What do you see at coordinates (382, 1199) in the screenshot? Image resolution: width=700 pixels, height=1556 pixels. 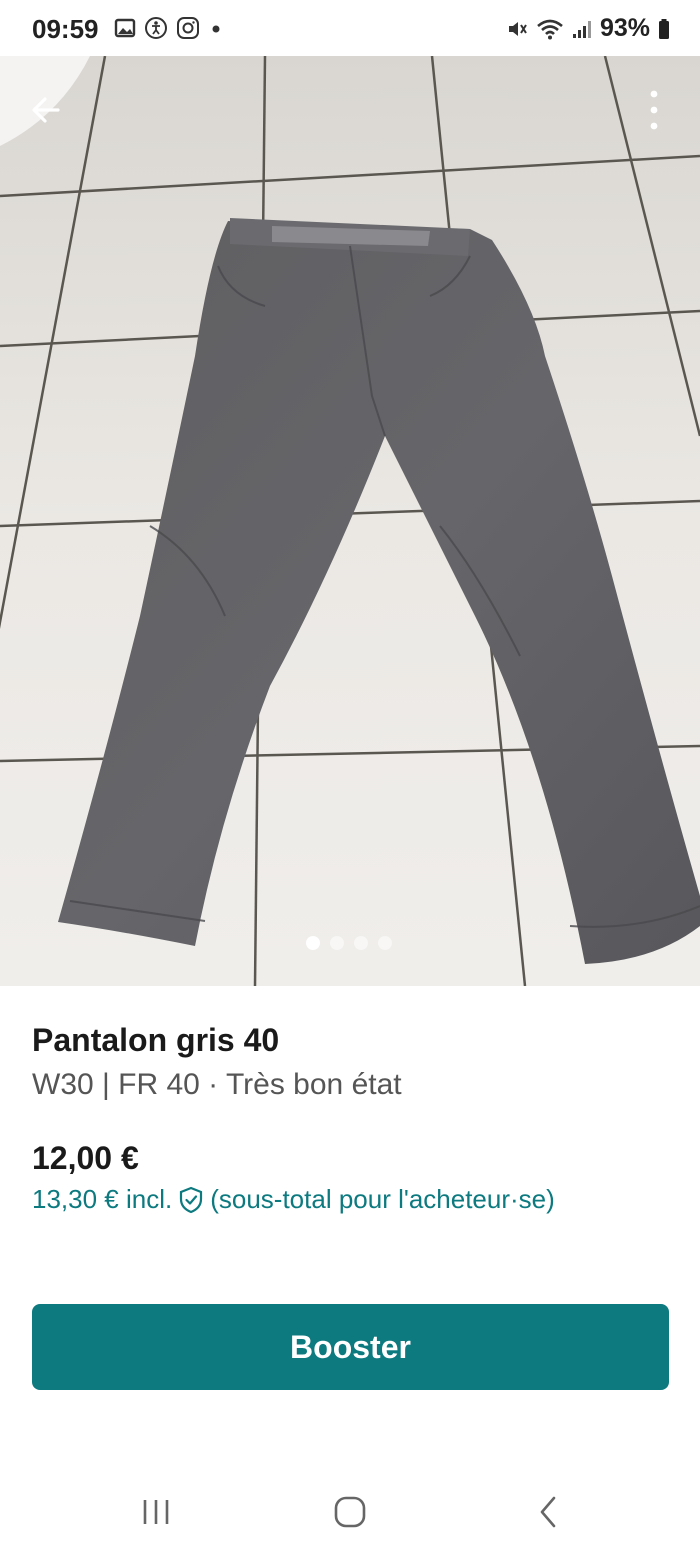 I see `buyer-price-note: (sous-total pour l'acheteur·se)` at bounding box center [382, 1199].